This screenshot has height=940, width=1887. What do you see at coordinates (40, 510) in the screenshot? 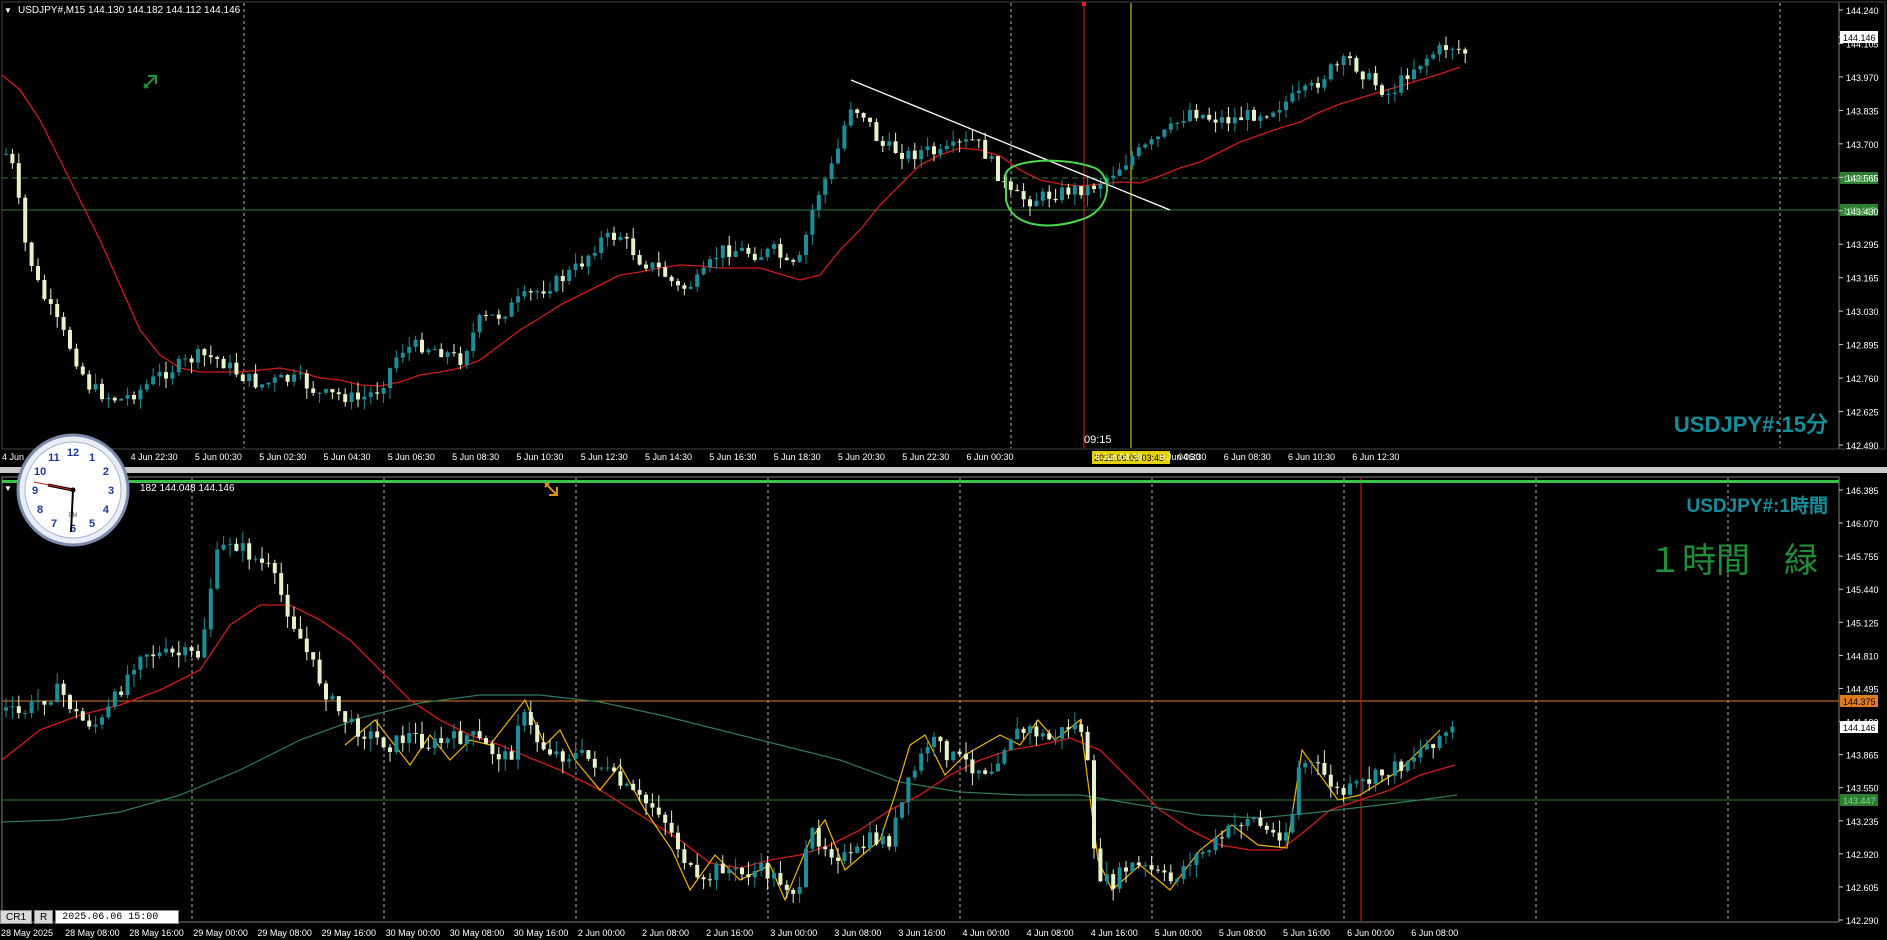
I see `clock-number: 8` at bounding box center [40, 510].